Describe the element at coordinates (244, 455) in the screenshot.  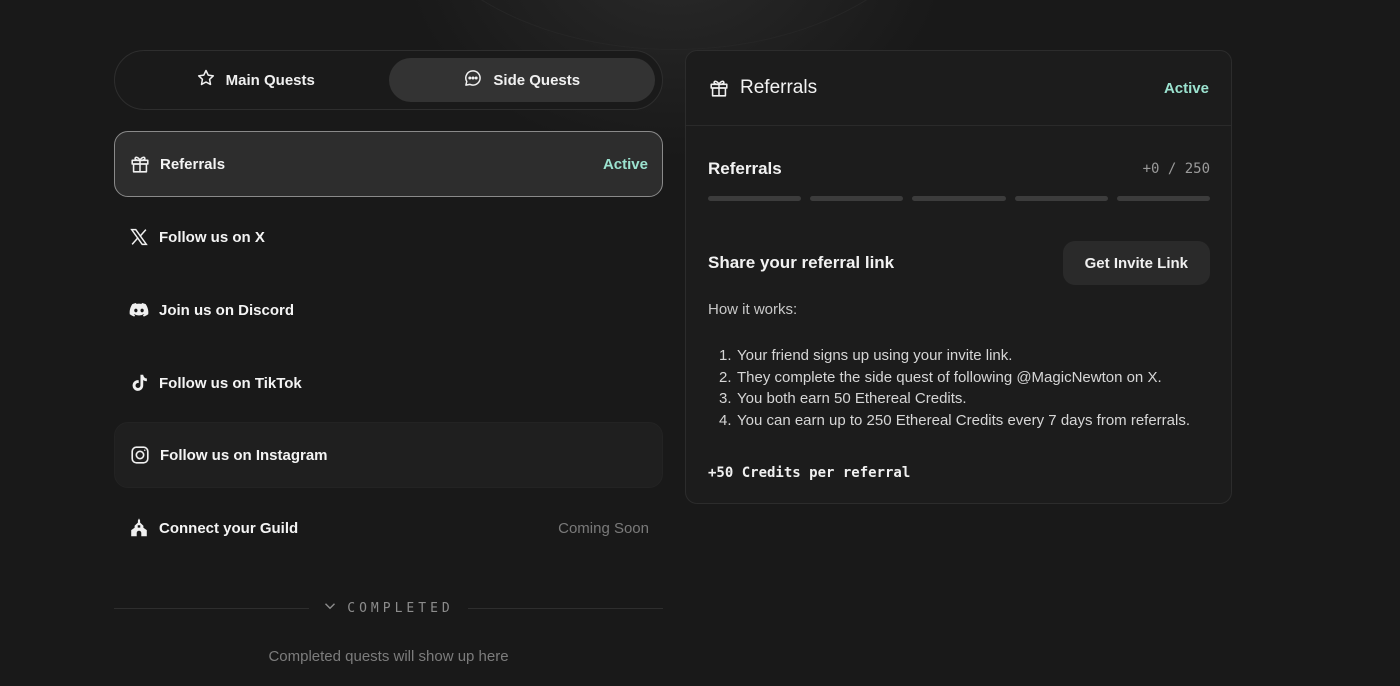
I see `quest-label: Follow us on Instagram` at that location.